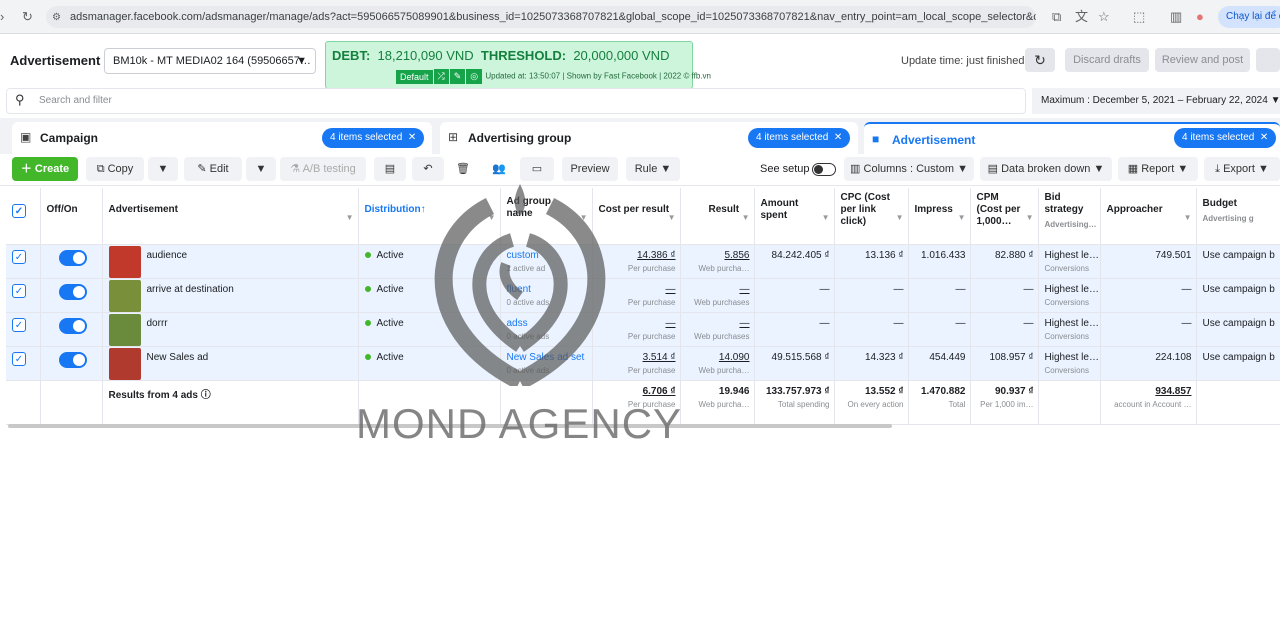 The image size is (1280, 640). What do you see at coordinates (656, 255) in the screenshot?
I see `cost-per-result: 14.386 ₫` at bounding box center [656, 255].